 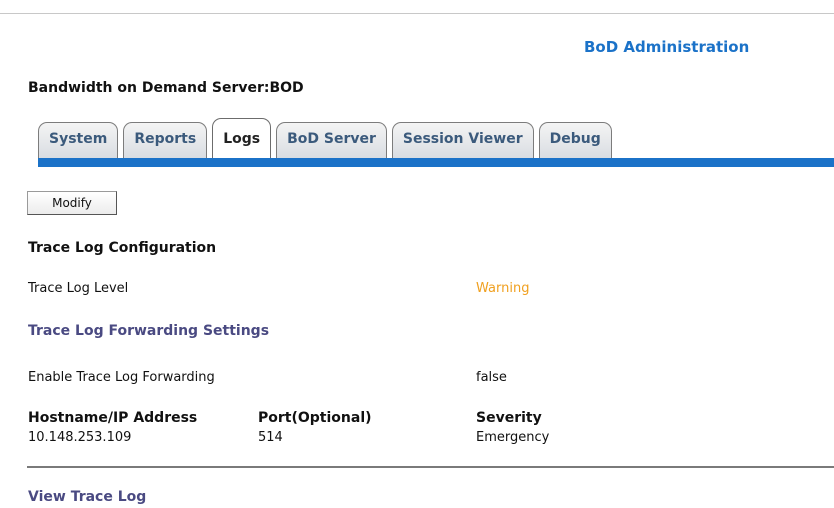 I want to click on enable-forwarding-value: false, so click(x=491, y=377).